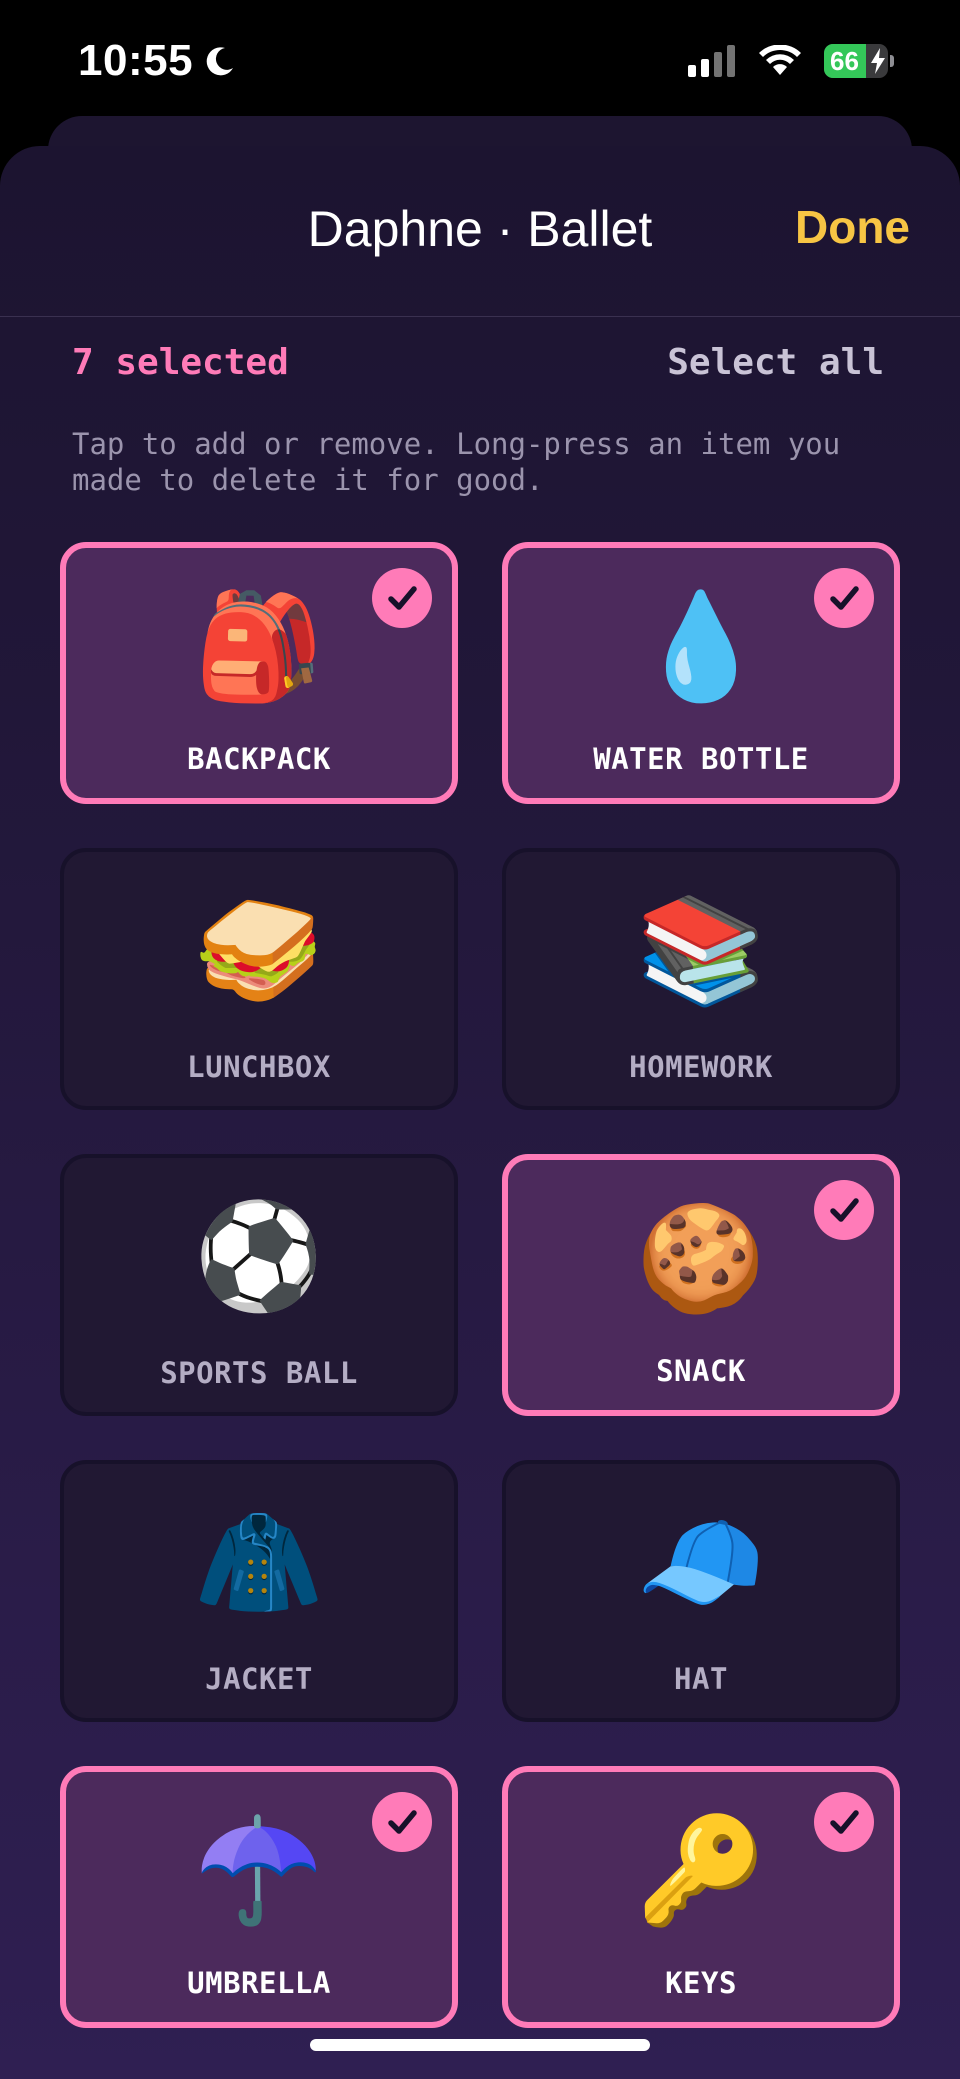 The image size is (960, 2079). I want to click on item-label: SPORTS BALL, so click(259, 1373).